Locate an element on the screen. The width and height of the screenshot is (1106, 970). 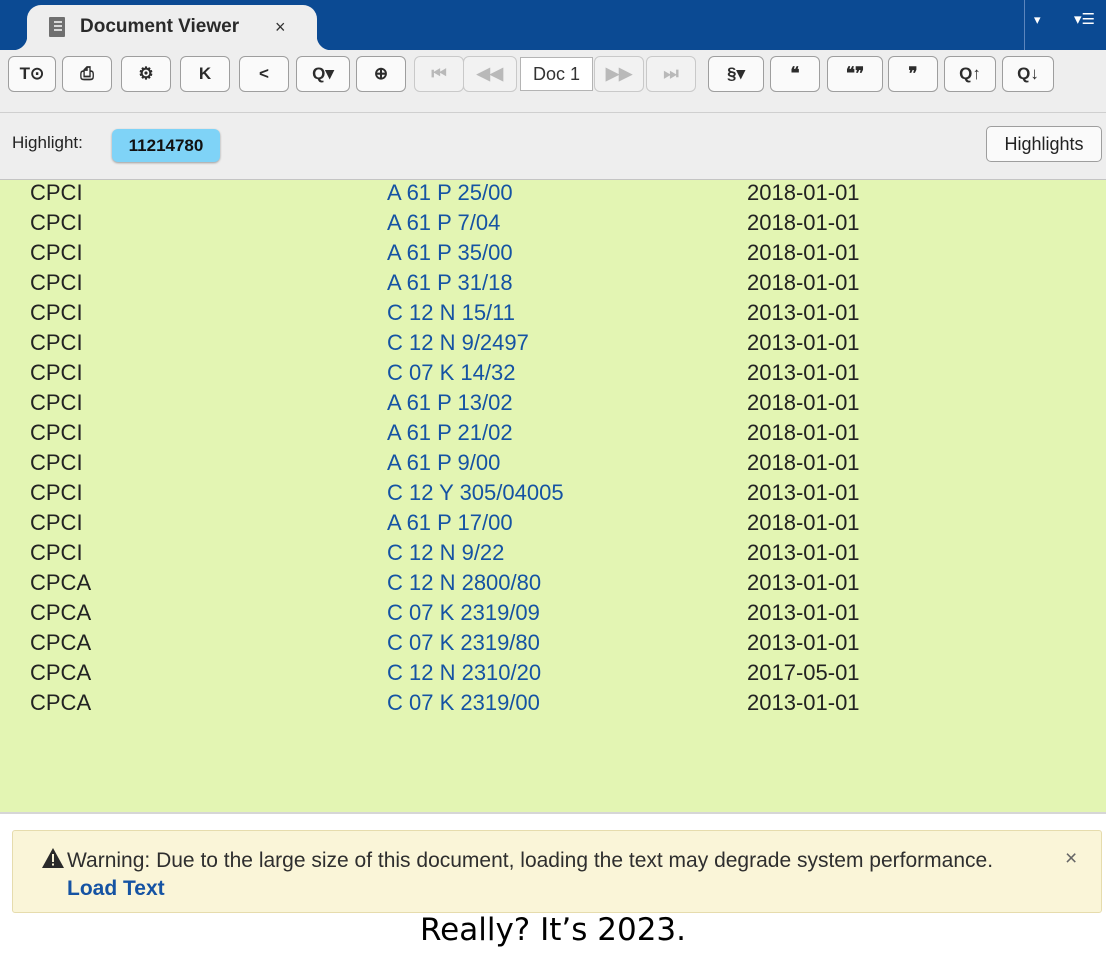
caption: Really? It’s 2023. is located at coordinates (553, 930).